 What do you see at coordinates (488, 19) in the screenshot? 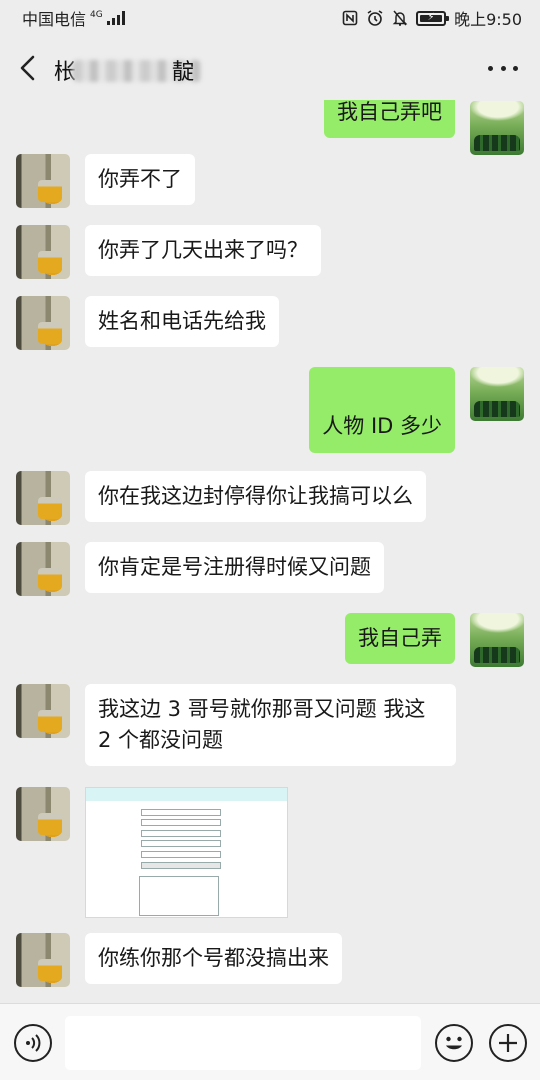
I see `clock-label: 晚上9:50` at bounding box center [488, 19].